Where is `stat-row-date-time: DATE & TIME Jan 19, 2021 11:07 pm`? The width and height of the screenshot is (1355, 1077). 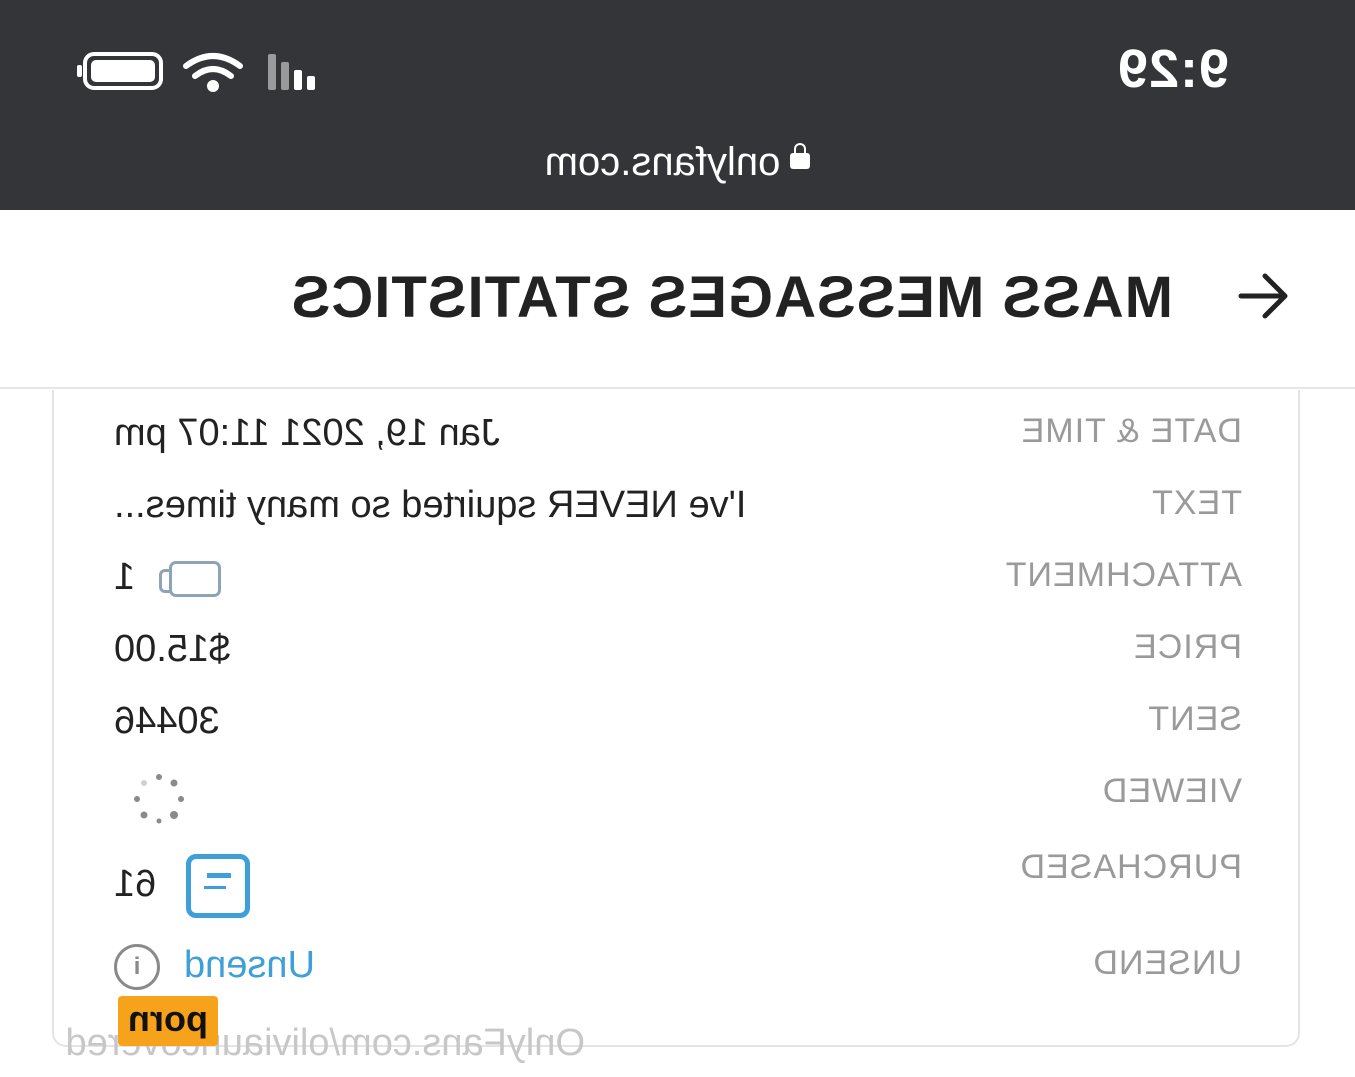 stat-row-date-time: DATE & TIME Jan 19, 2021 11:07 pm is located at coordinates (676, 442).